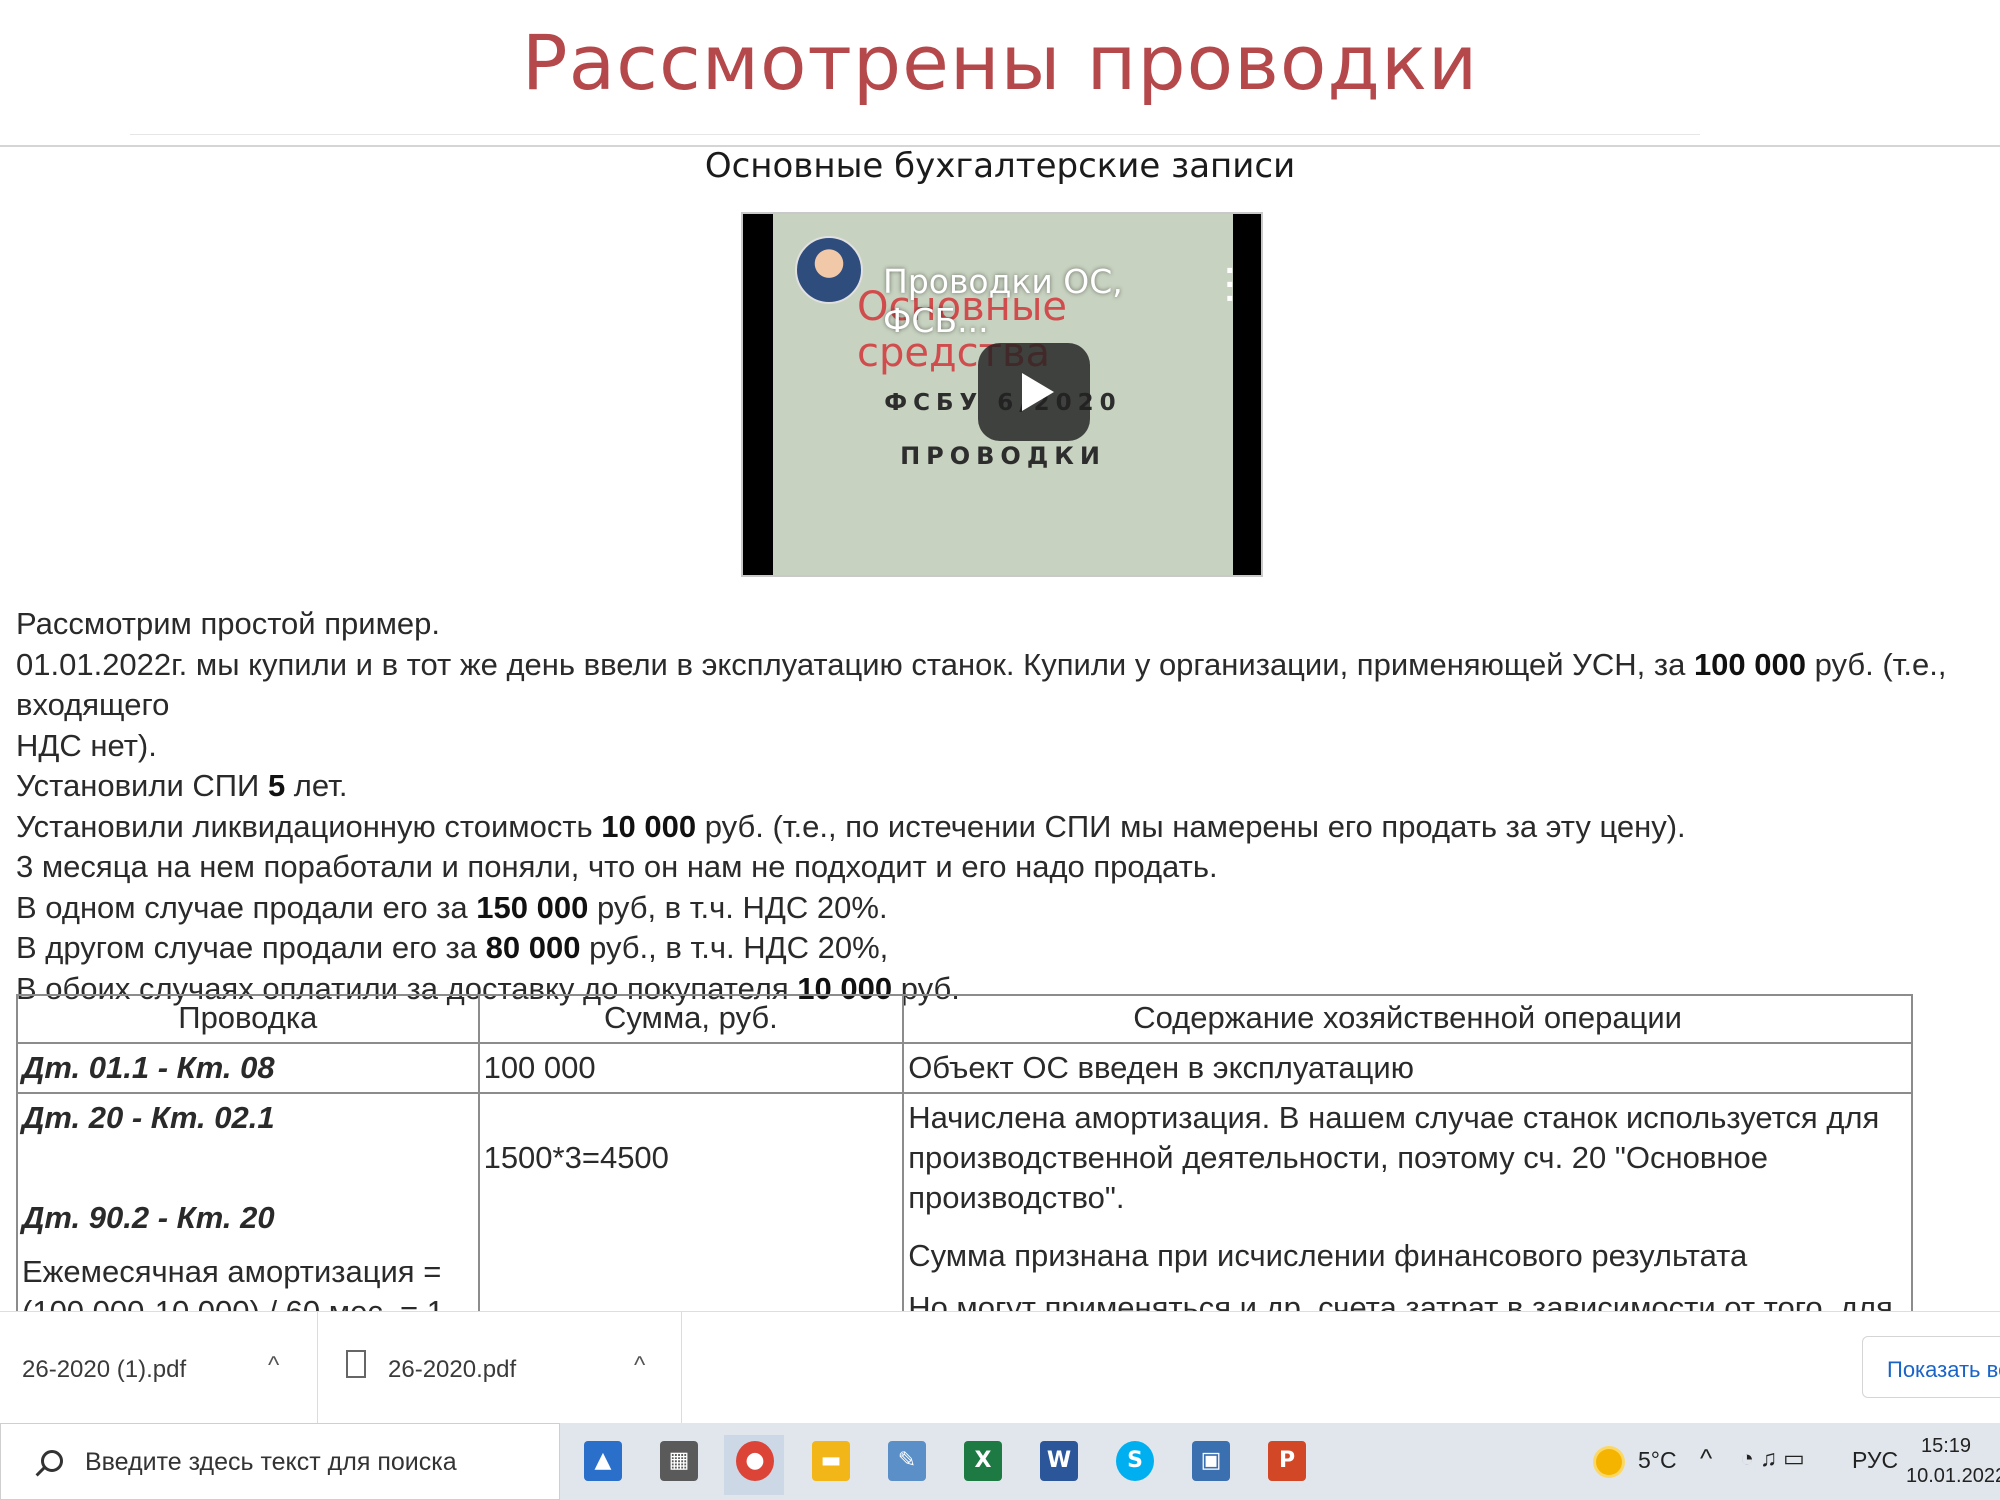 This screenshot has width=2000, height=1500. What do you see at coordinates (1931, 1367) in the screenshot?
I see `show-all-downloads-button: Показать все` at bounding box center [1931, 1367].